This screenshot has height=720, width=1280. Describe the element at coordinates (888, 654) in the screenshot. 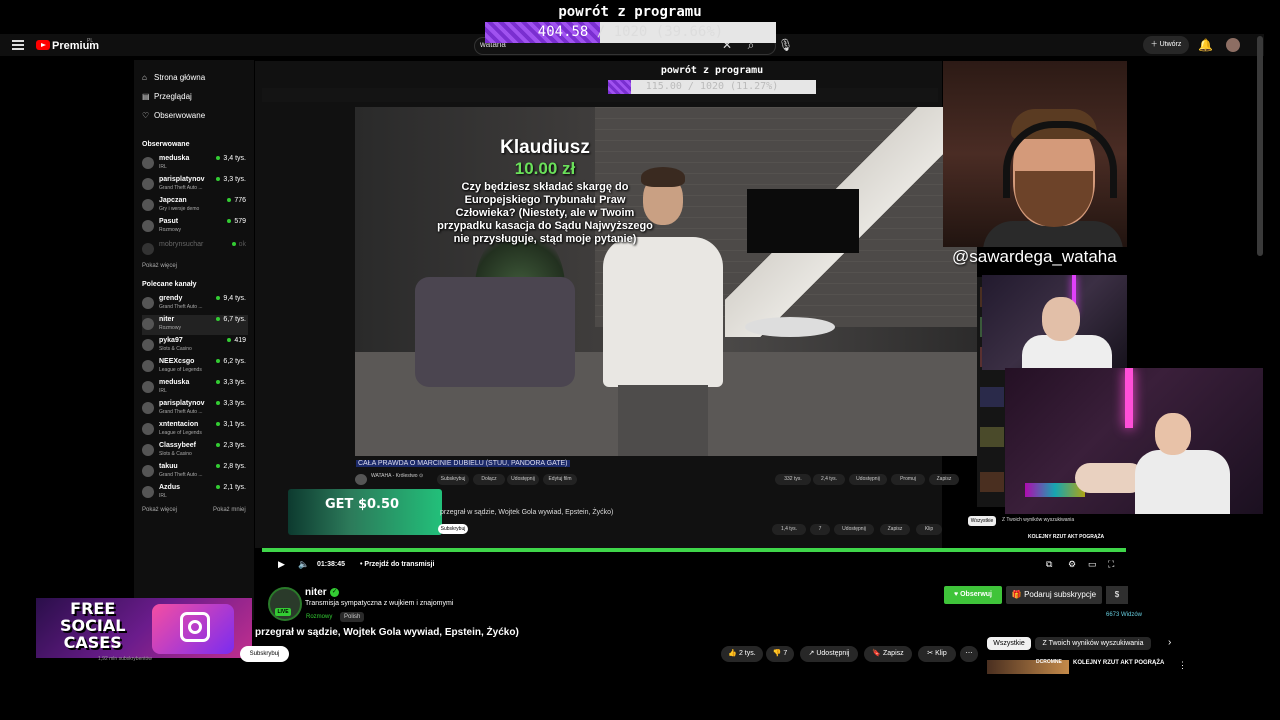

I see `save-button: 🔖 Zapisz` at that location.